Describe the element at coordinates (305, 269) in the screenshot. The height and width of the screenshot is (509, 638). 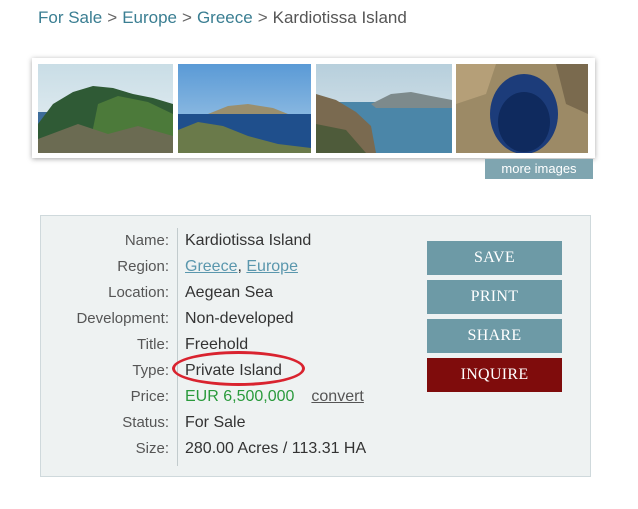
I see `value-region: Greece, Europe` at that location.